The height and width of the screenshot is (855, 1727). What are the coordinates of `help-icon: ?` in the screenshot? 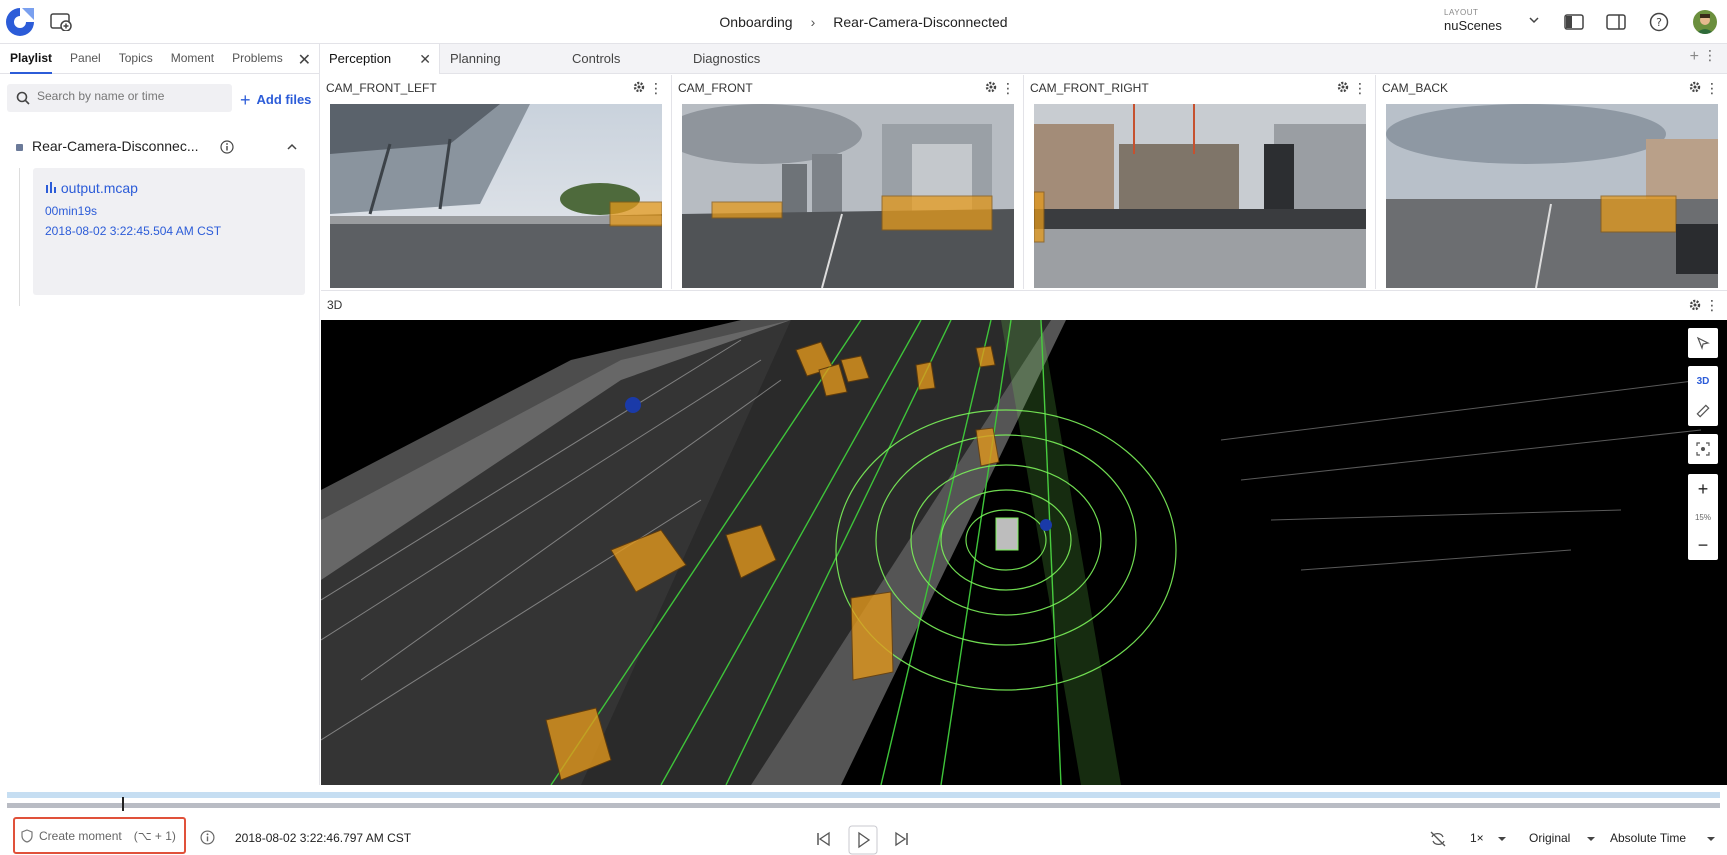 It's located at (1659, 22).